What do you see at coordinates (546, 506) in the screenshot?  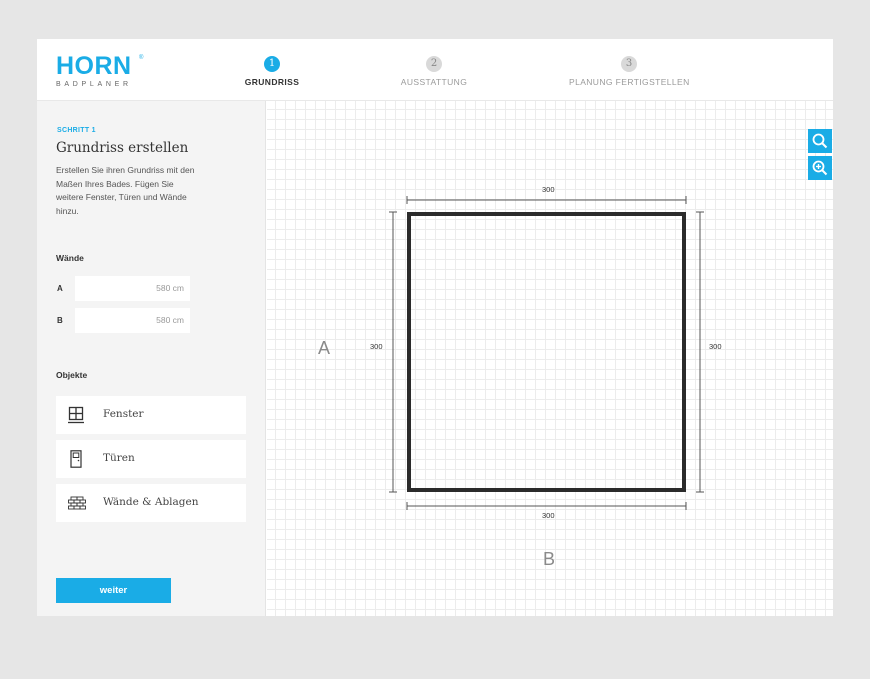 I see `dimension-line-bottom` at bounding box center [546, 506].